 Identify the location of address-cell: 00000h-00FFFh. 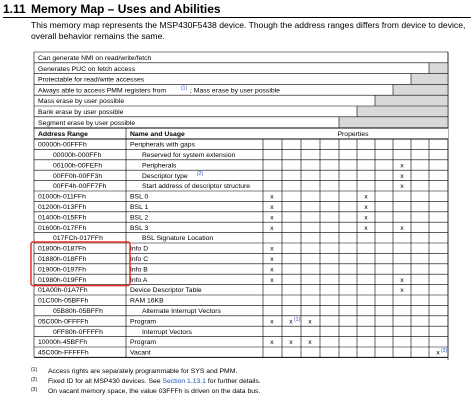
(62, 145).